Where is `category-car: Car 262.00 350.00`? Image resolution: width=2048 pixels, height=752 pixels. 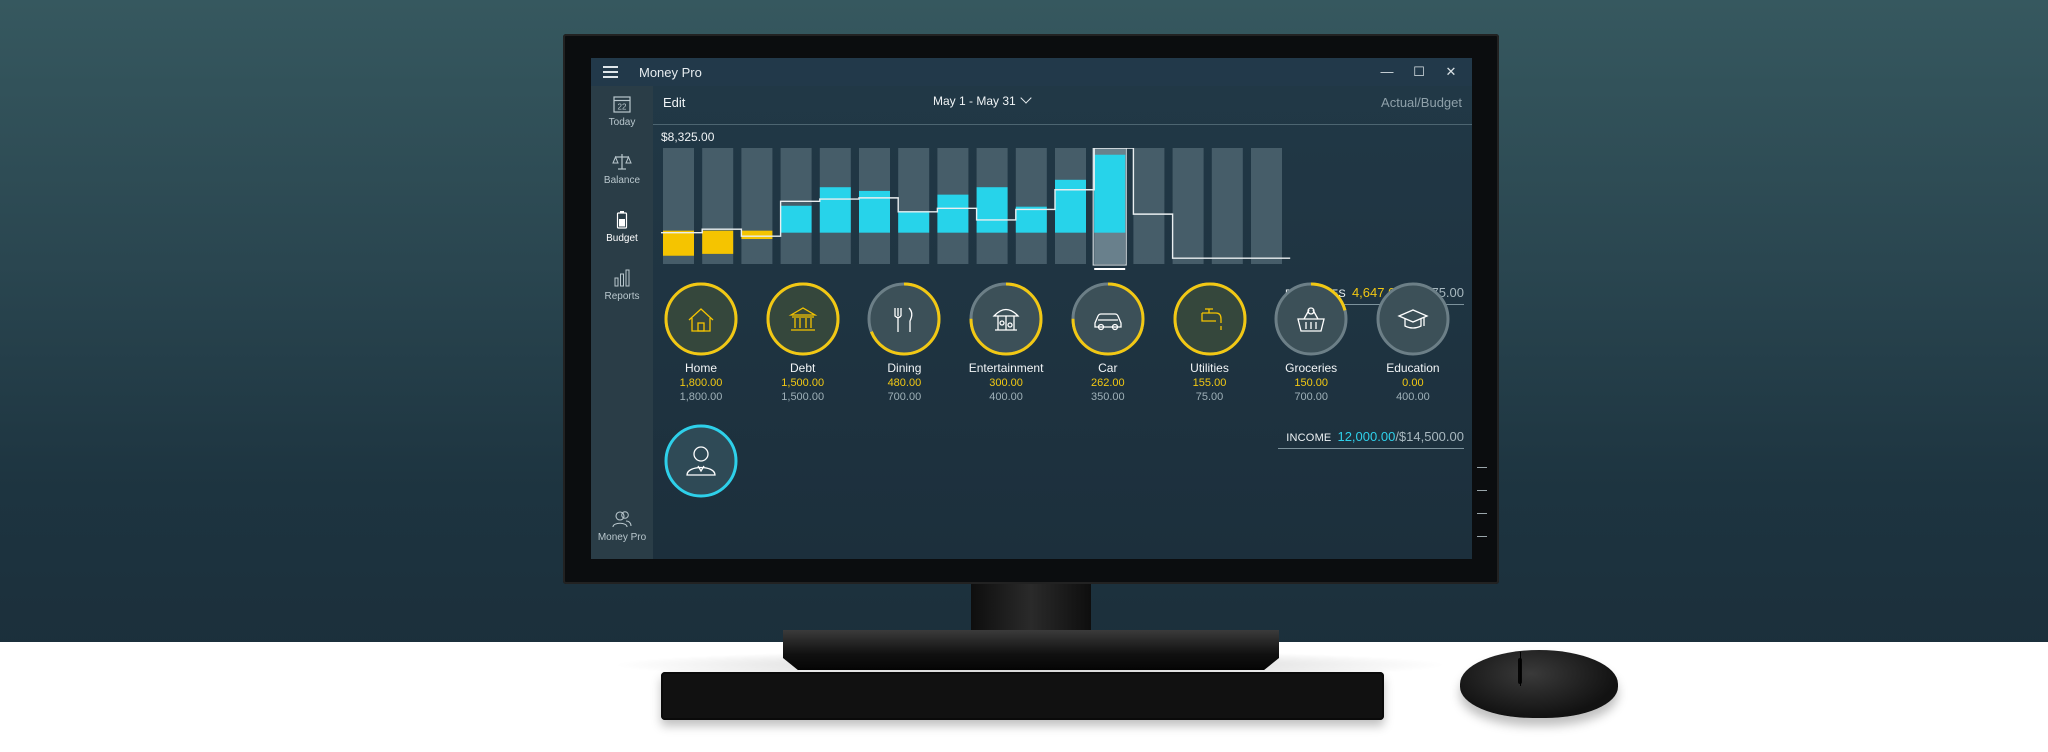
category-car: Car 262.00 350.00 is located at coordinates (1108, 342).